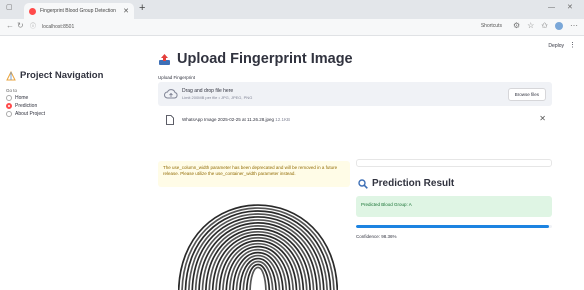 Image resolution: width=584 pixels, height=290 pixels. I want to click on tab-list-icon: ▢, so click(9, 7).